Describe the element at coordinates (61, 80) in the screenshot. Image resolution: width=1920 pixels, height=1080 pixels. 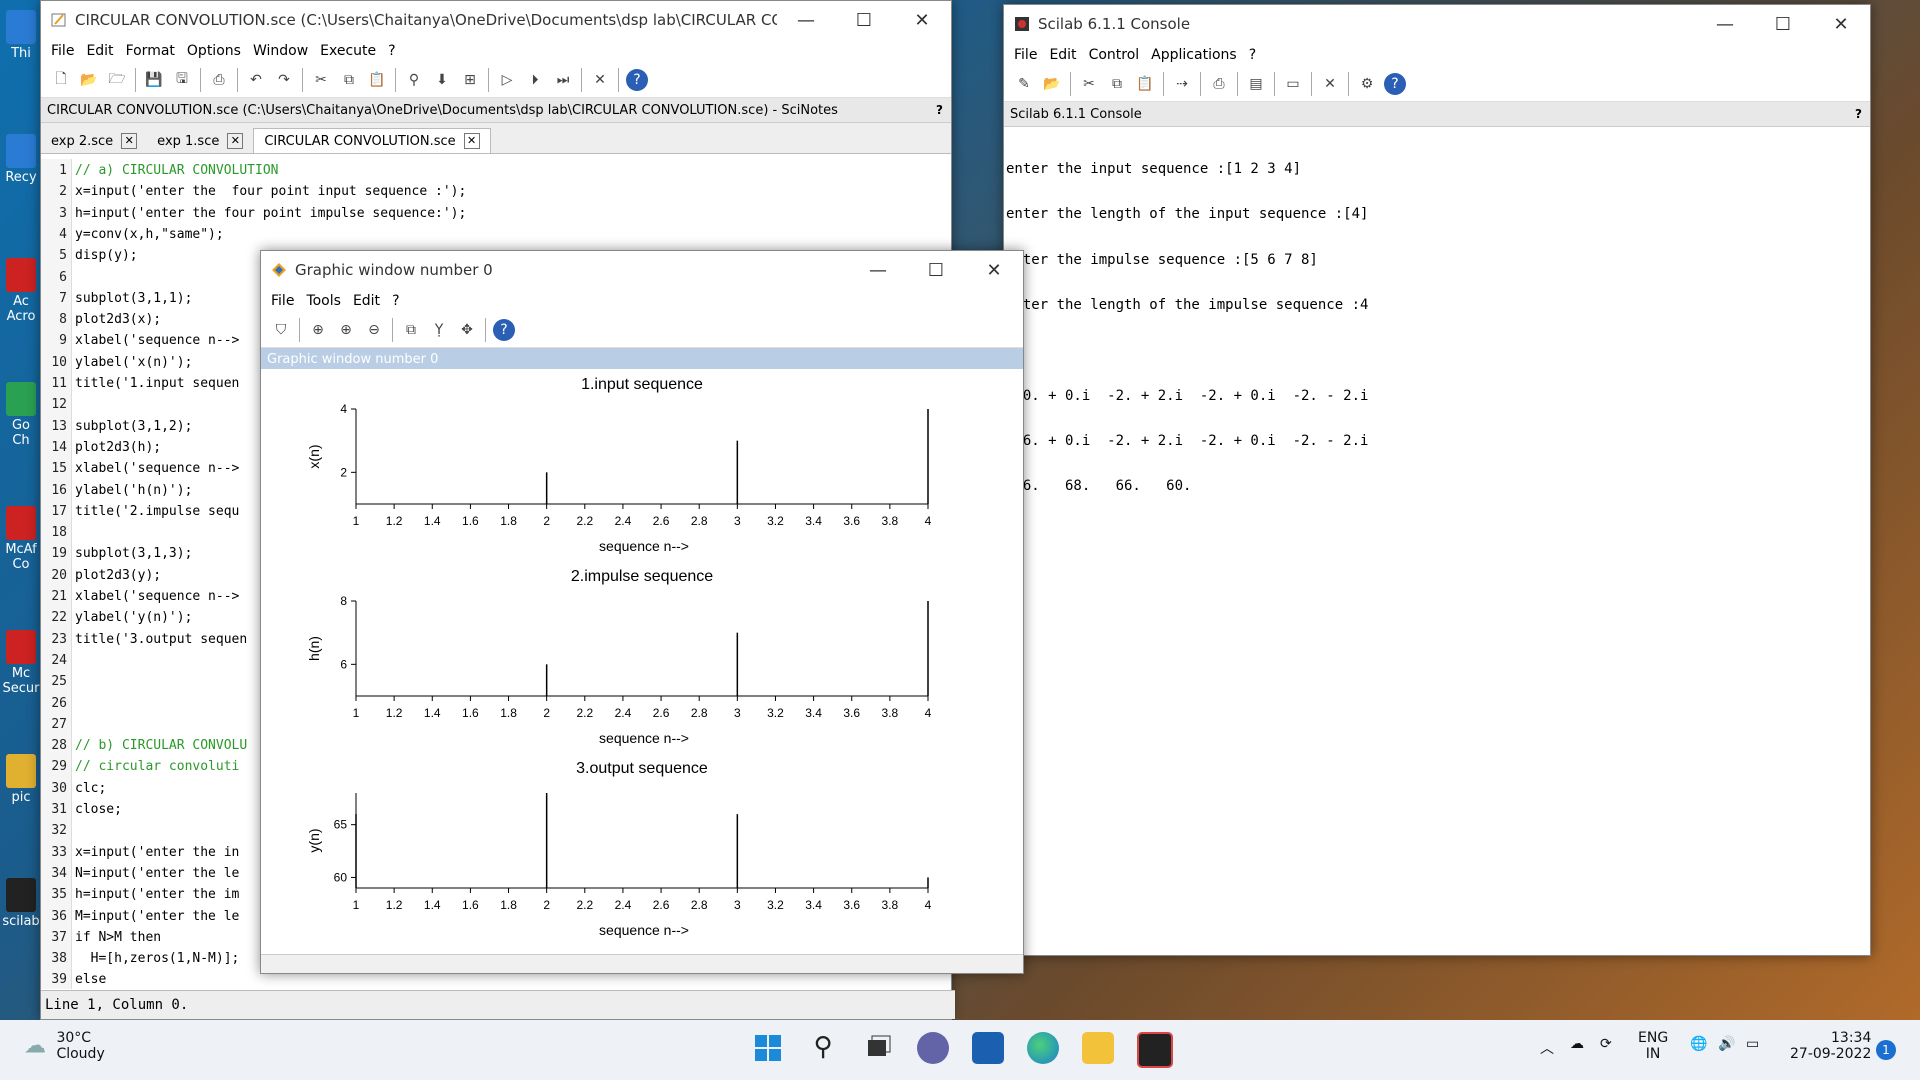
I see `new-file-icon: 🗋` at that location.